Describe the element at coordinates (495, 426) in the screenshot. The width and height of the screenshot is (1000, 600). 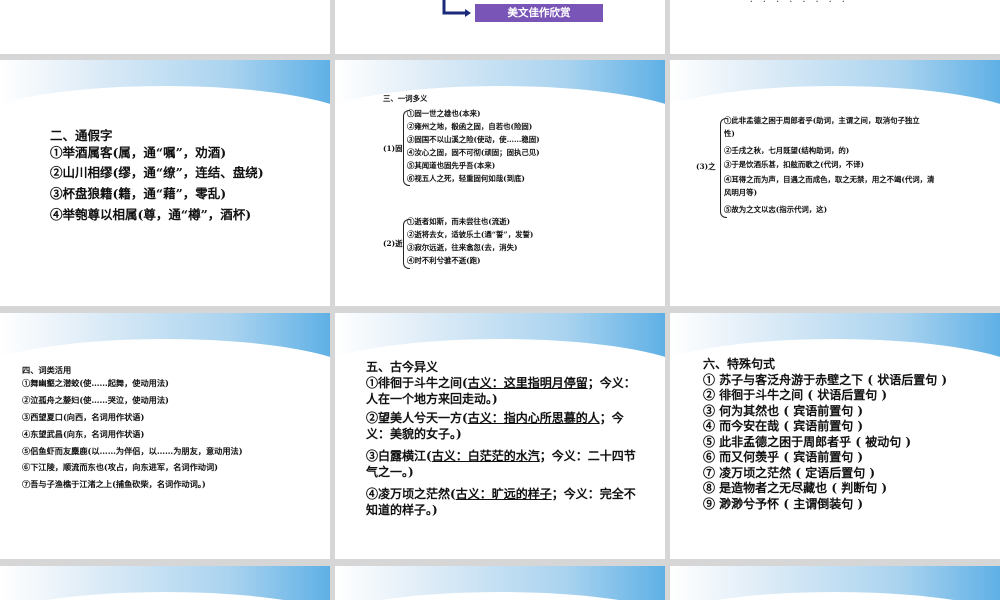
I see `list-item: ②望美人兮天一方(古义：指内心所思慕的人；今义：美貌的女子。)` at that location.